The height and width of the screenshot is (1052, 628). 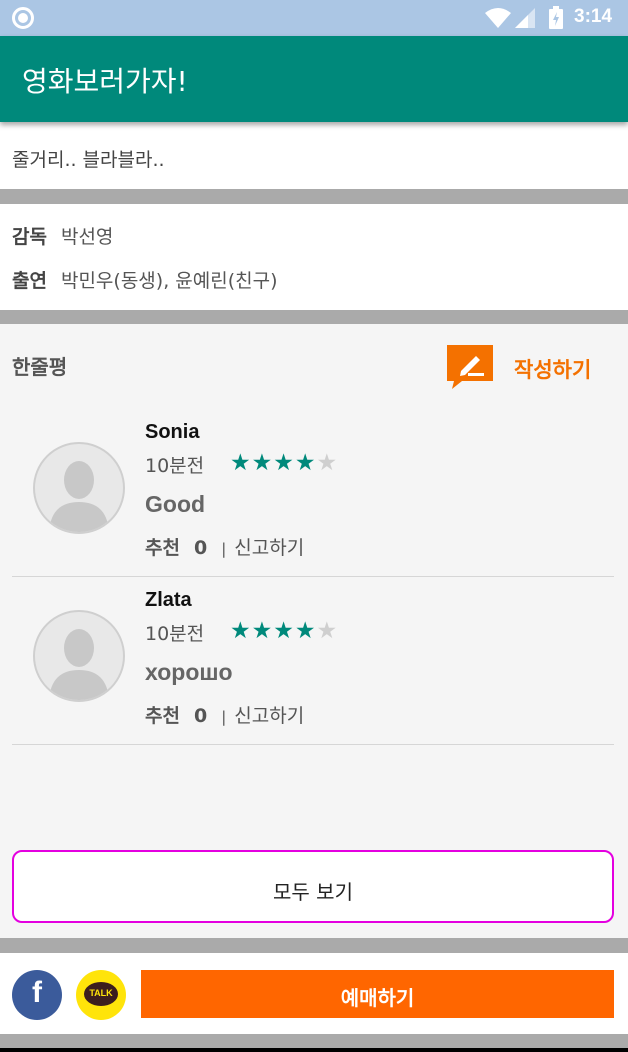 What do you see at coordinates (87, 237) in the screenshot?
I see `director-value: 박선영` at bounding box center [87, 237].